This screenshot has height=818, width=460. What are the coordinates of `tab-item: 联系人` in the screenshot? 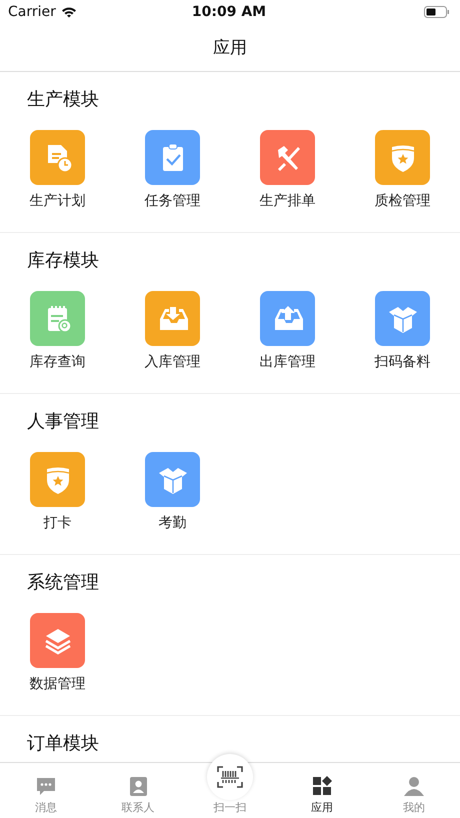 It's located at (138, 790).